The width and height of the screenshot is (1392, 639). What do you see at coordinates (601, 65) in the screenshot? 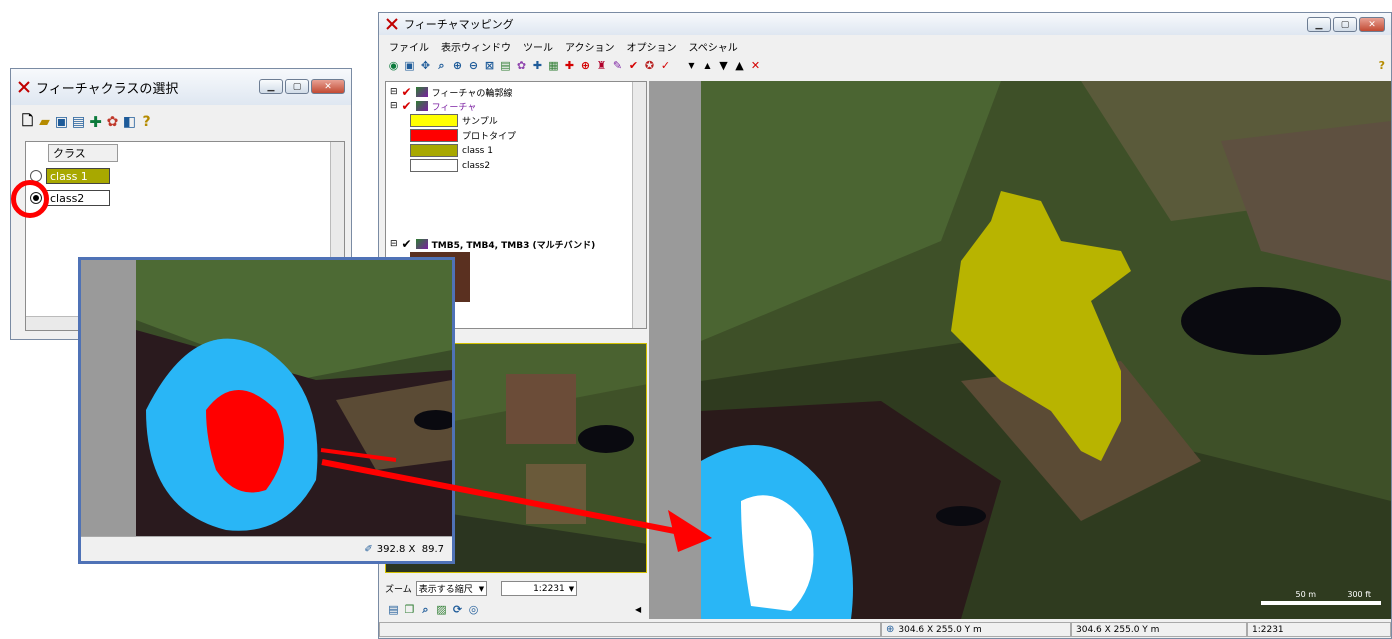
I see `paint-bucket-icon: ♜` at bounding box center [601, 65].